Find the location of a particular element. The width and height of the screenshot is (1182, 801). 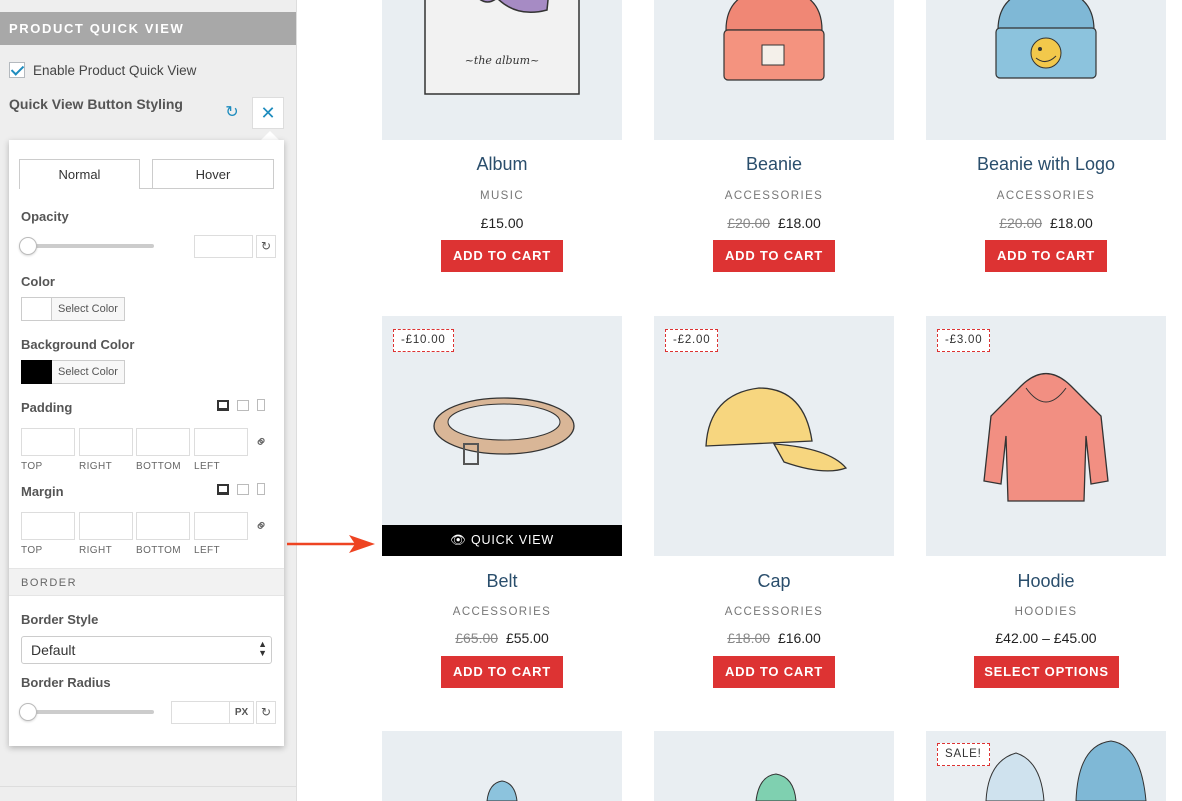

margin-device-switcher is located at coordinates (241, 489).